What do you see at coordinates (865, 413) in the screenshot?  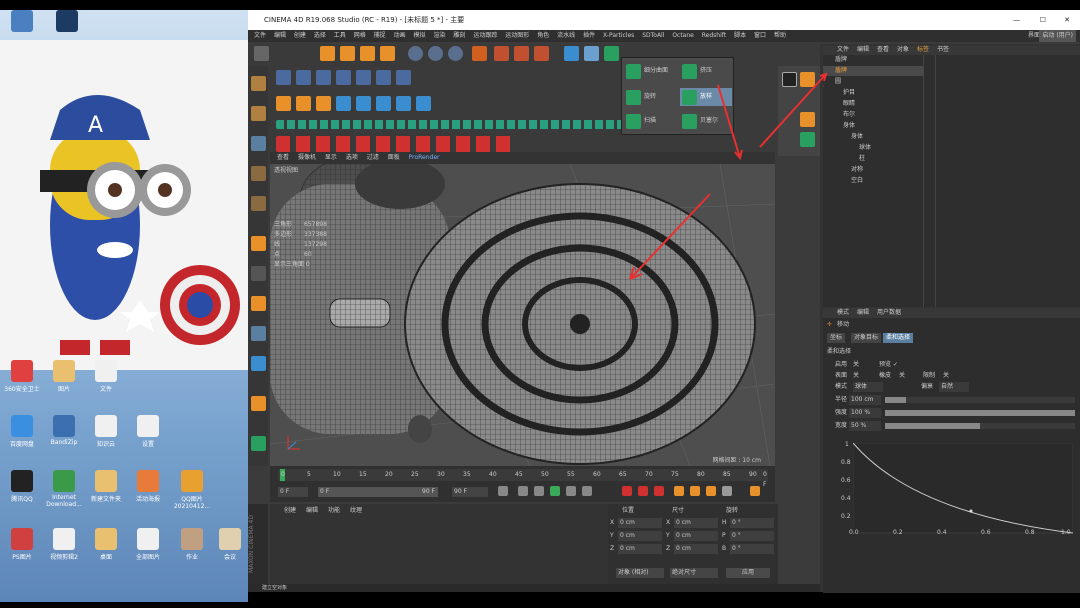 I see `strength-field: 100 %` at bounding box center [865, 413].